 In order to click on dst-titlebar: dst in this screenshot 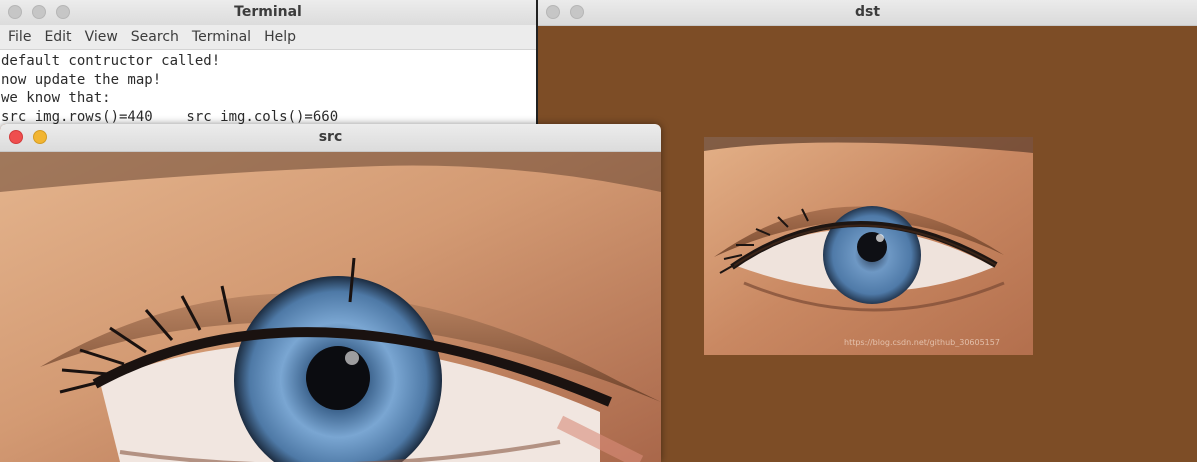, I will do `click(867, 13)`.